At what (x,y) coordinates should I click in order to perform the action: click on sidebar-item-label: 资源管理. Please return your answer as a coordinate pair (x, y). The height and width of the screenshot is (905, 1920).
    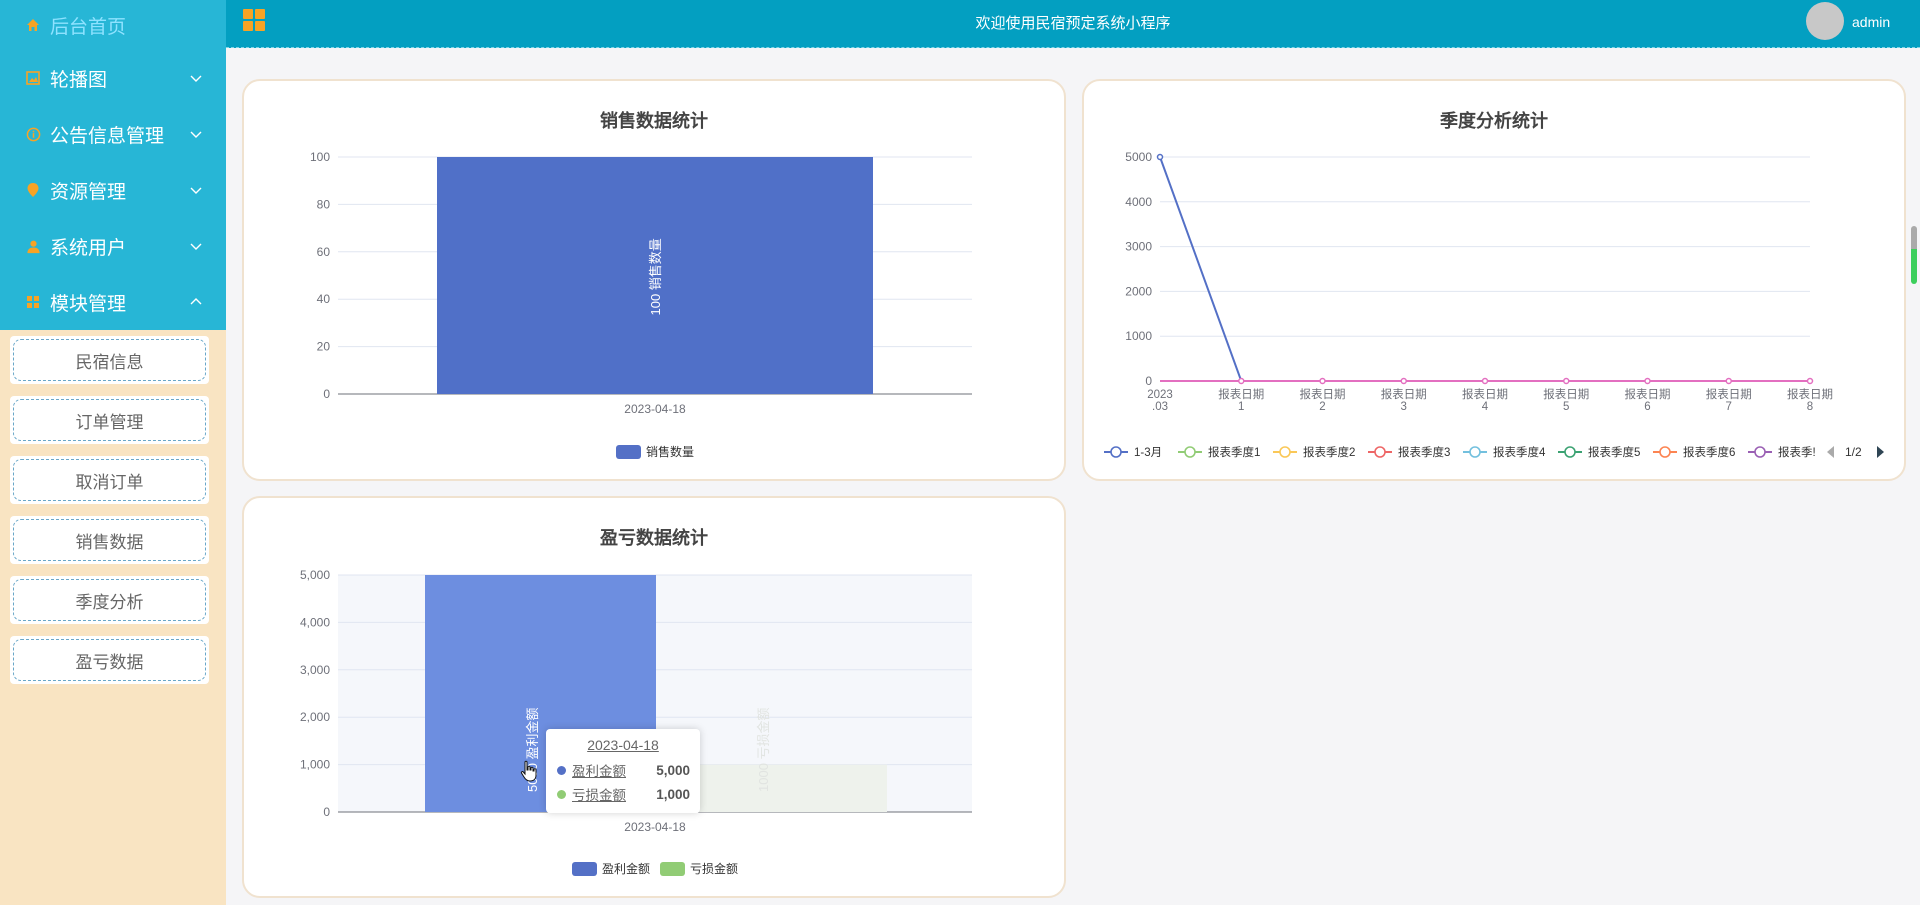
    Looking at the image, I should click on (88, 192).